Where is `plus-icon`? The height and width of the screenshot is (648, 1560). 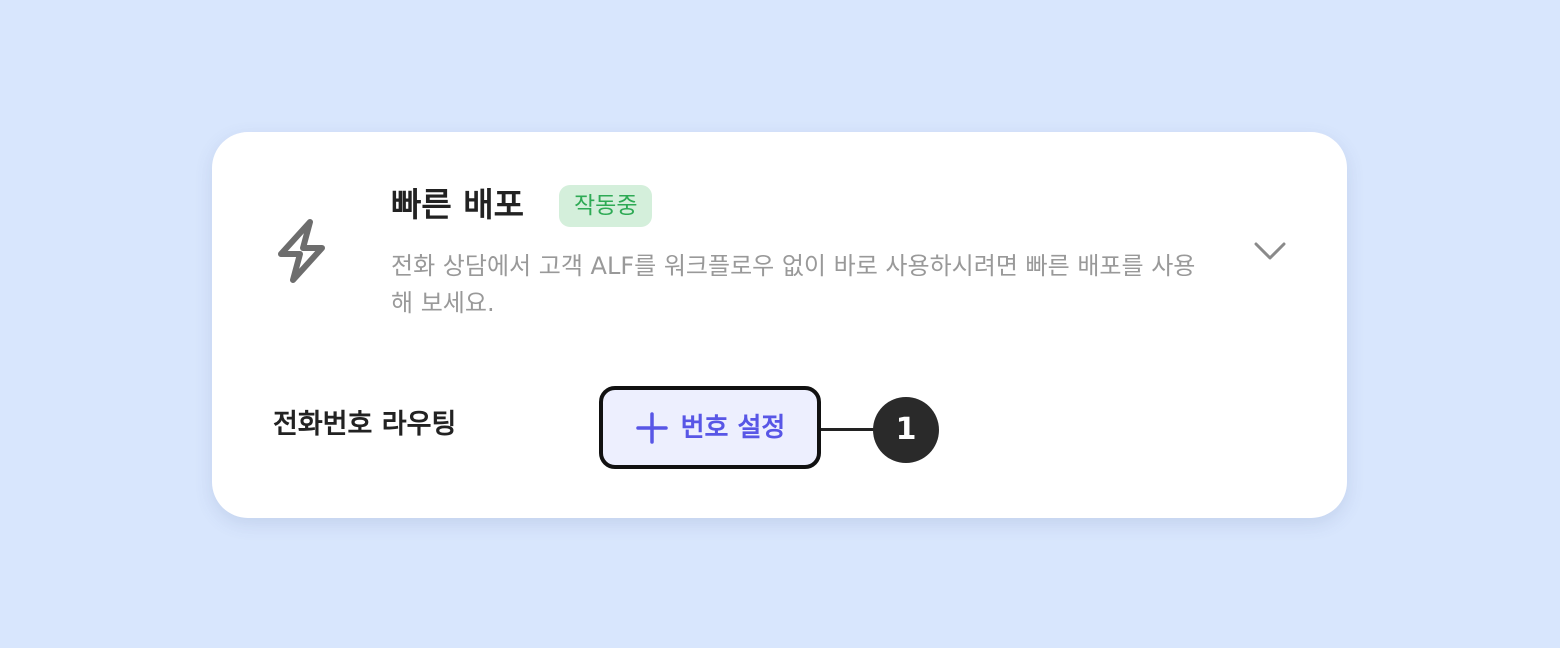 plus-icon is located at coordinates (651, 427).